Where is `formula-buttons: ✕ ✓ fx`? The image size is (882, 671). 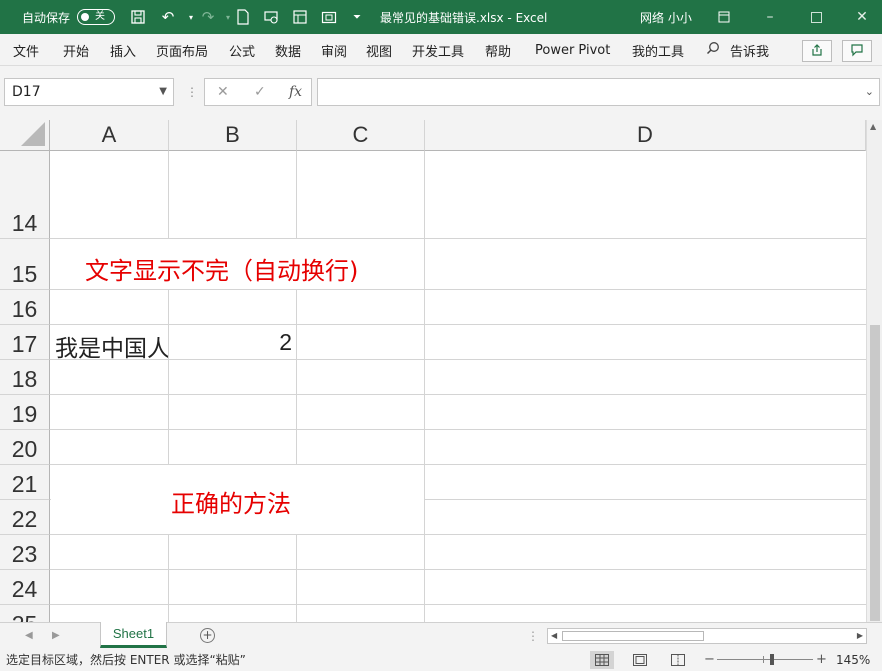
formula-buttons: ✕ ✓ fx is located at coordinates (258, 92).